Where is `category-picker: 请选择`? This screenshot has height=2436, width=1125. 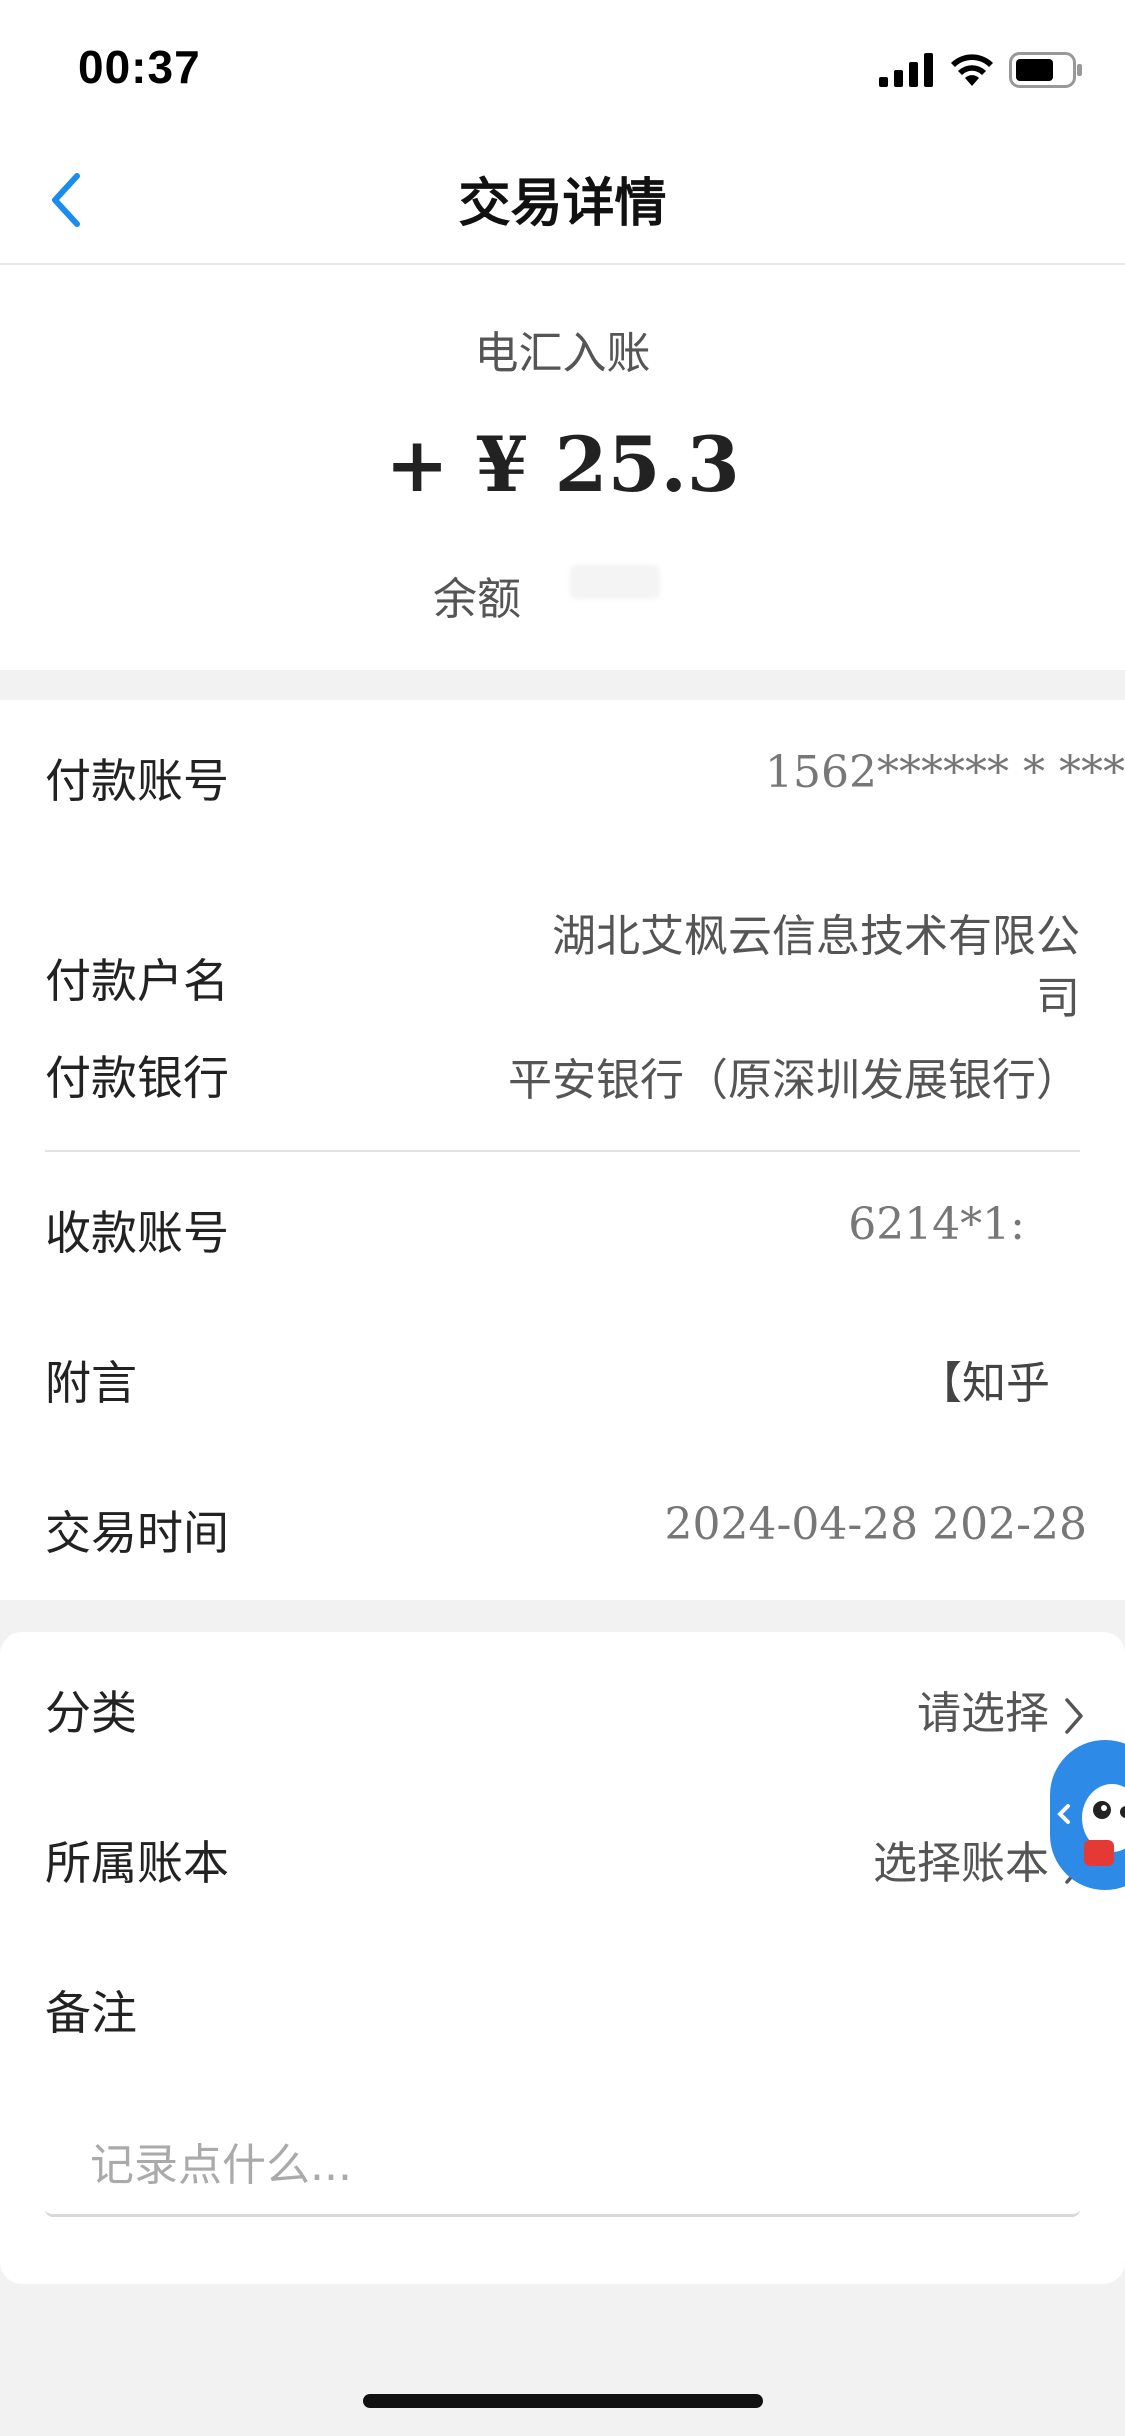 category-picker: 请选择 is located at coordinates (1001, 1709).